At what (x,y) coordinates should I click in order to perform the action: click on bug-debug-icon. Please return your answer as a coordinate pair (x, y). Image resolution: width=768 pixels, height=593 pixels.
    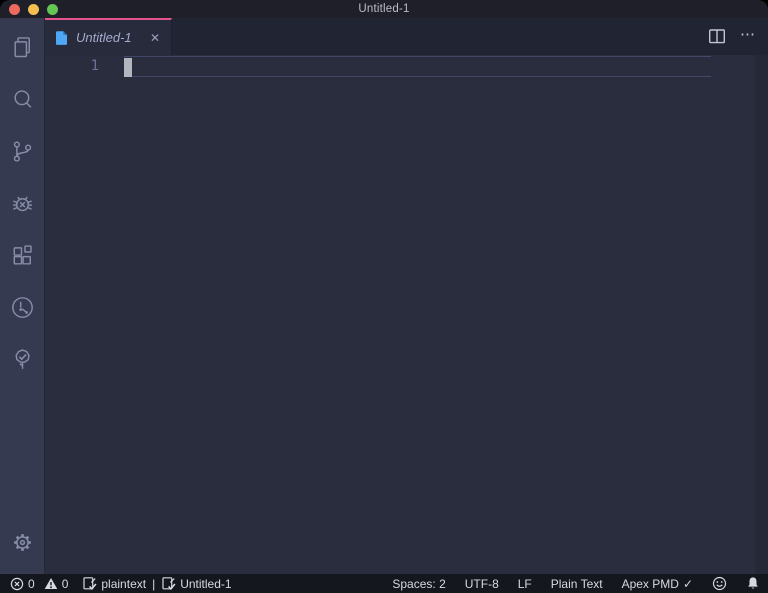
    Looking at the image, I should click on (22, 203).